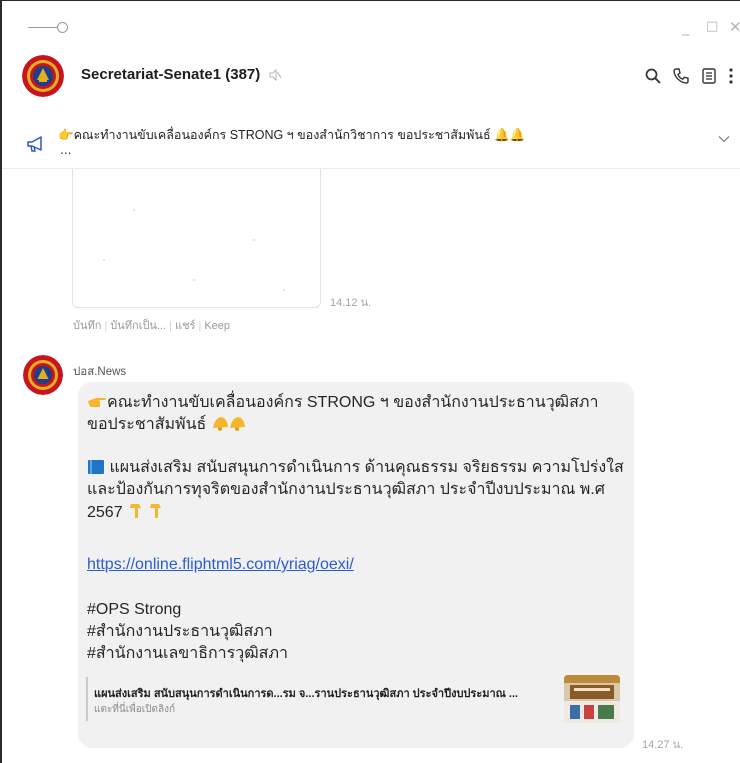  I want to click on fliphtml5-link: https://online.fliphtml5.com/yriag/oexi/, so click(220, 565).